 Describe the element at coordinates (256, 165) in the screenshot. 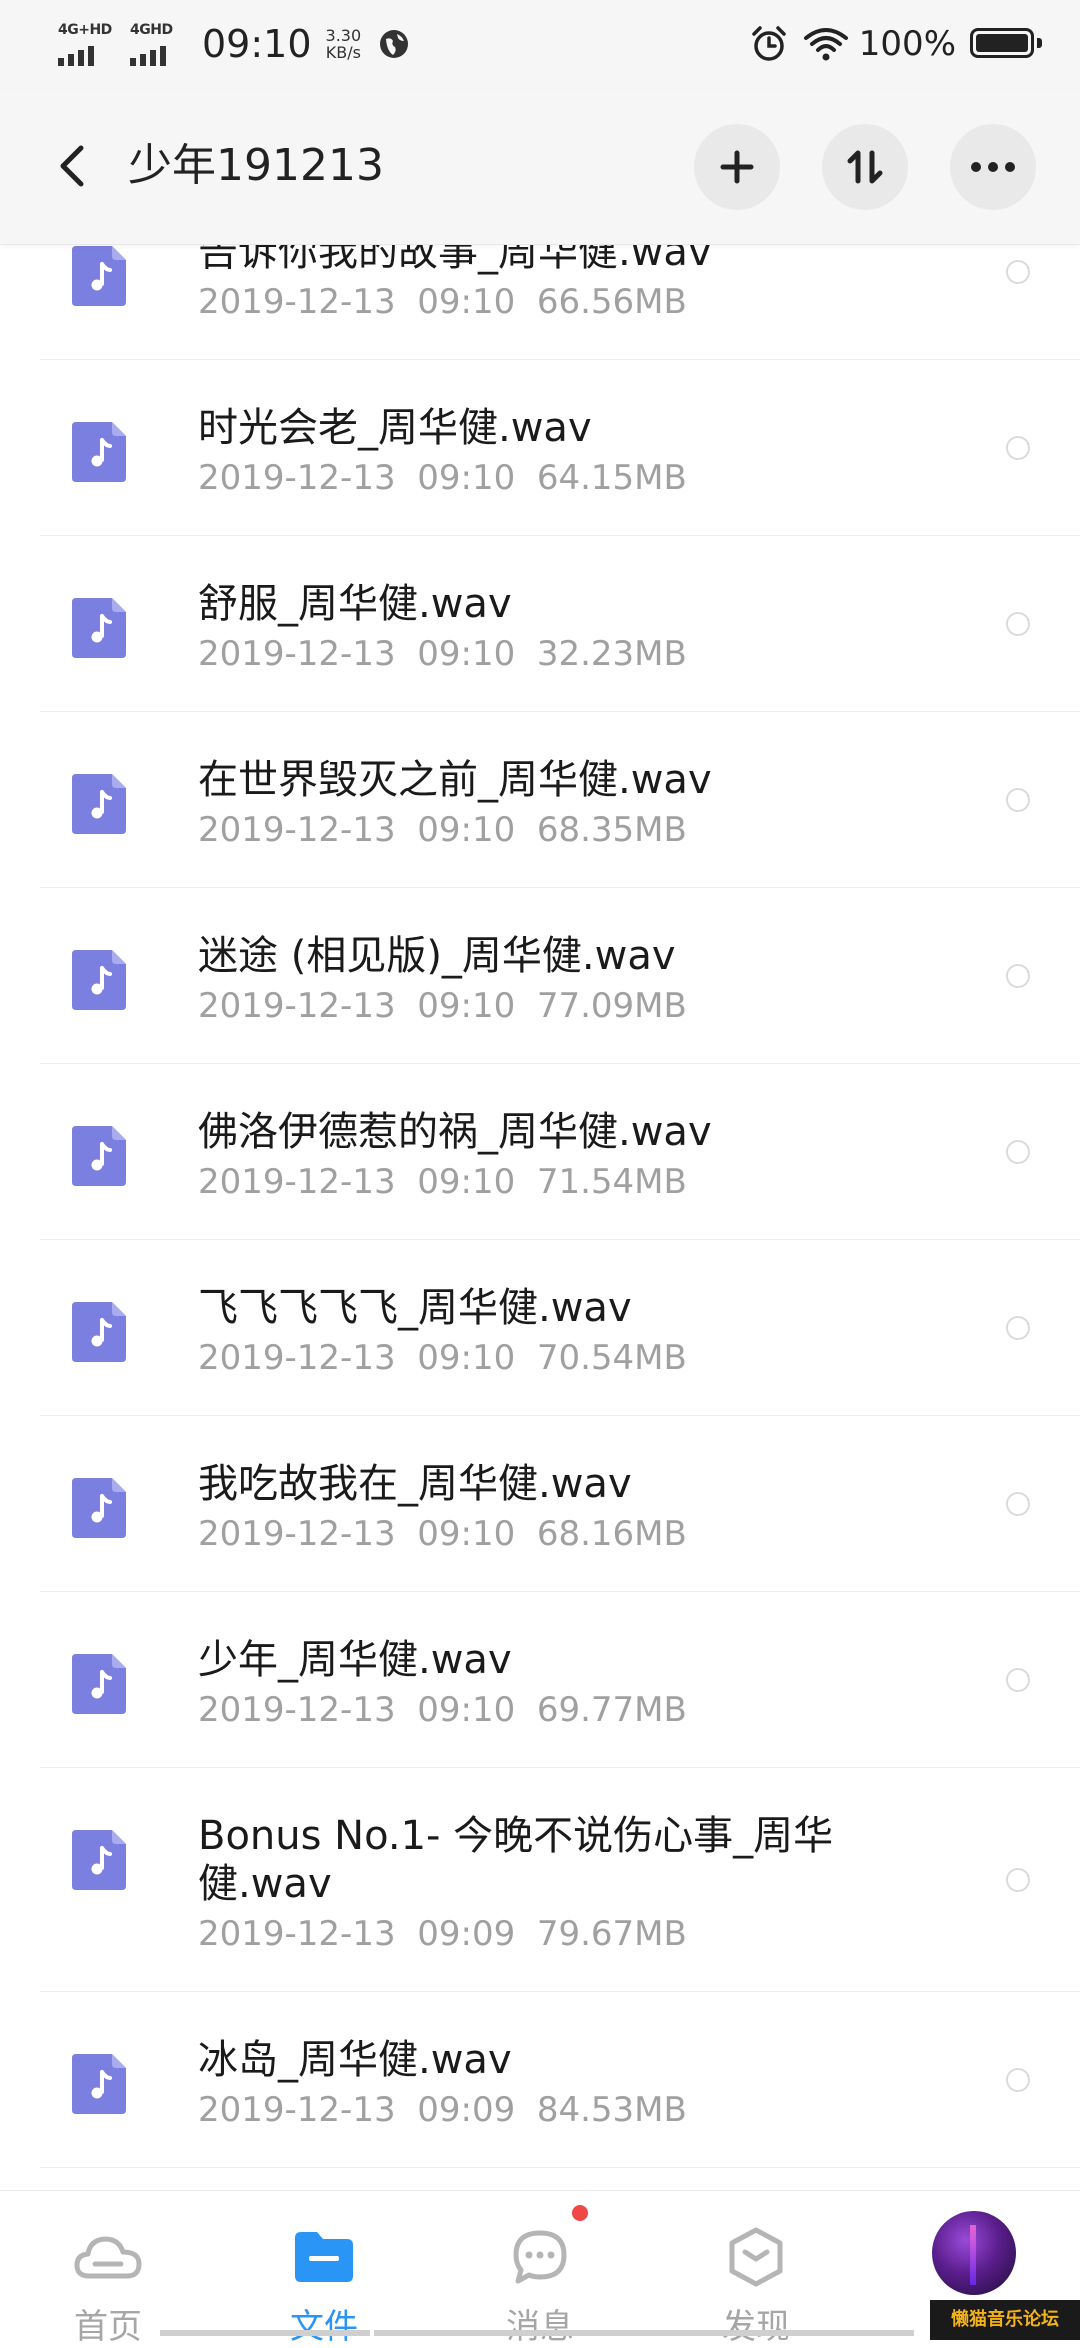

I see `page-title: 少年191213` at that location.